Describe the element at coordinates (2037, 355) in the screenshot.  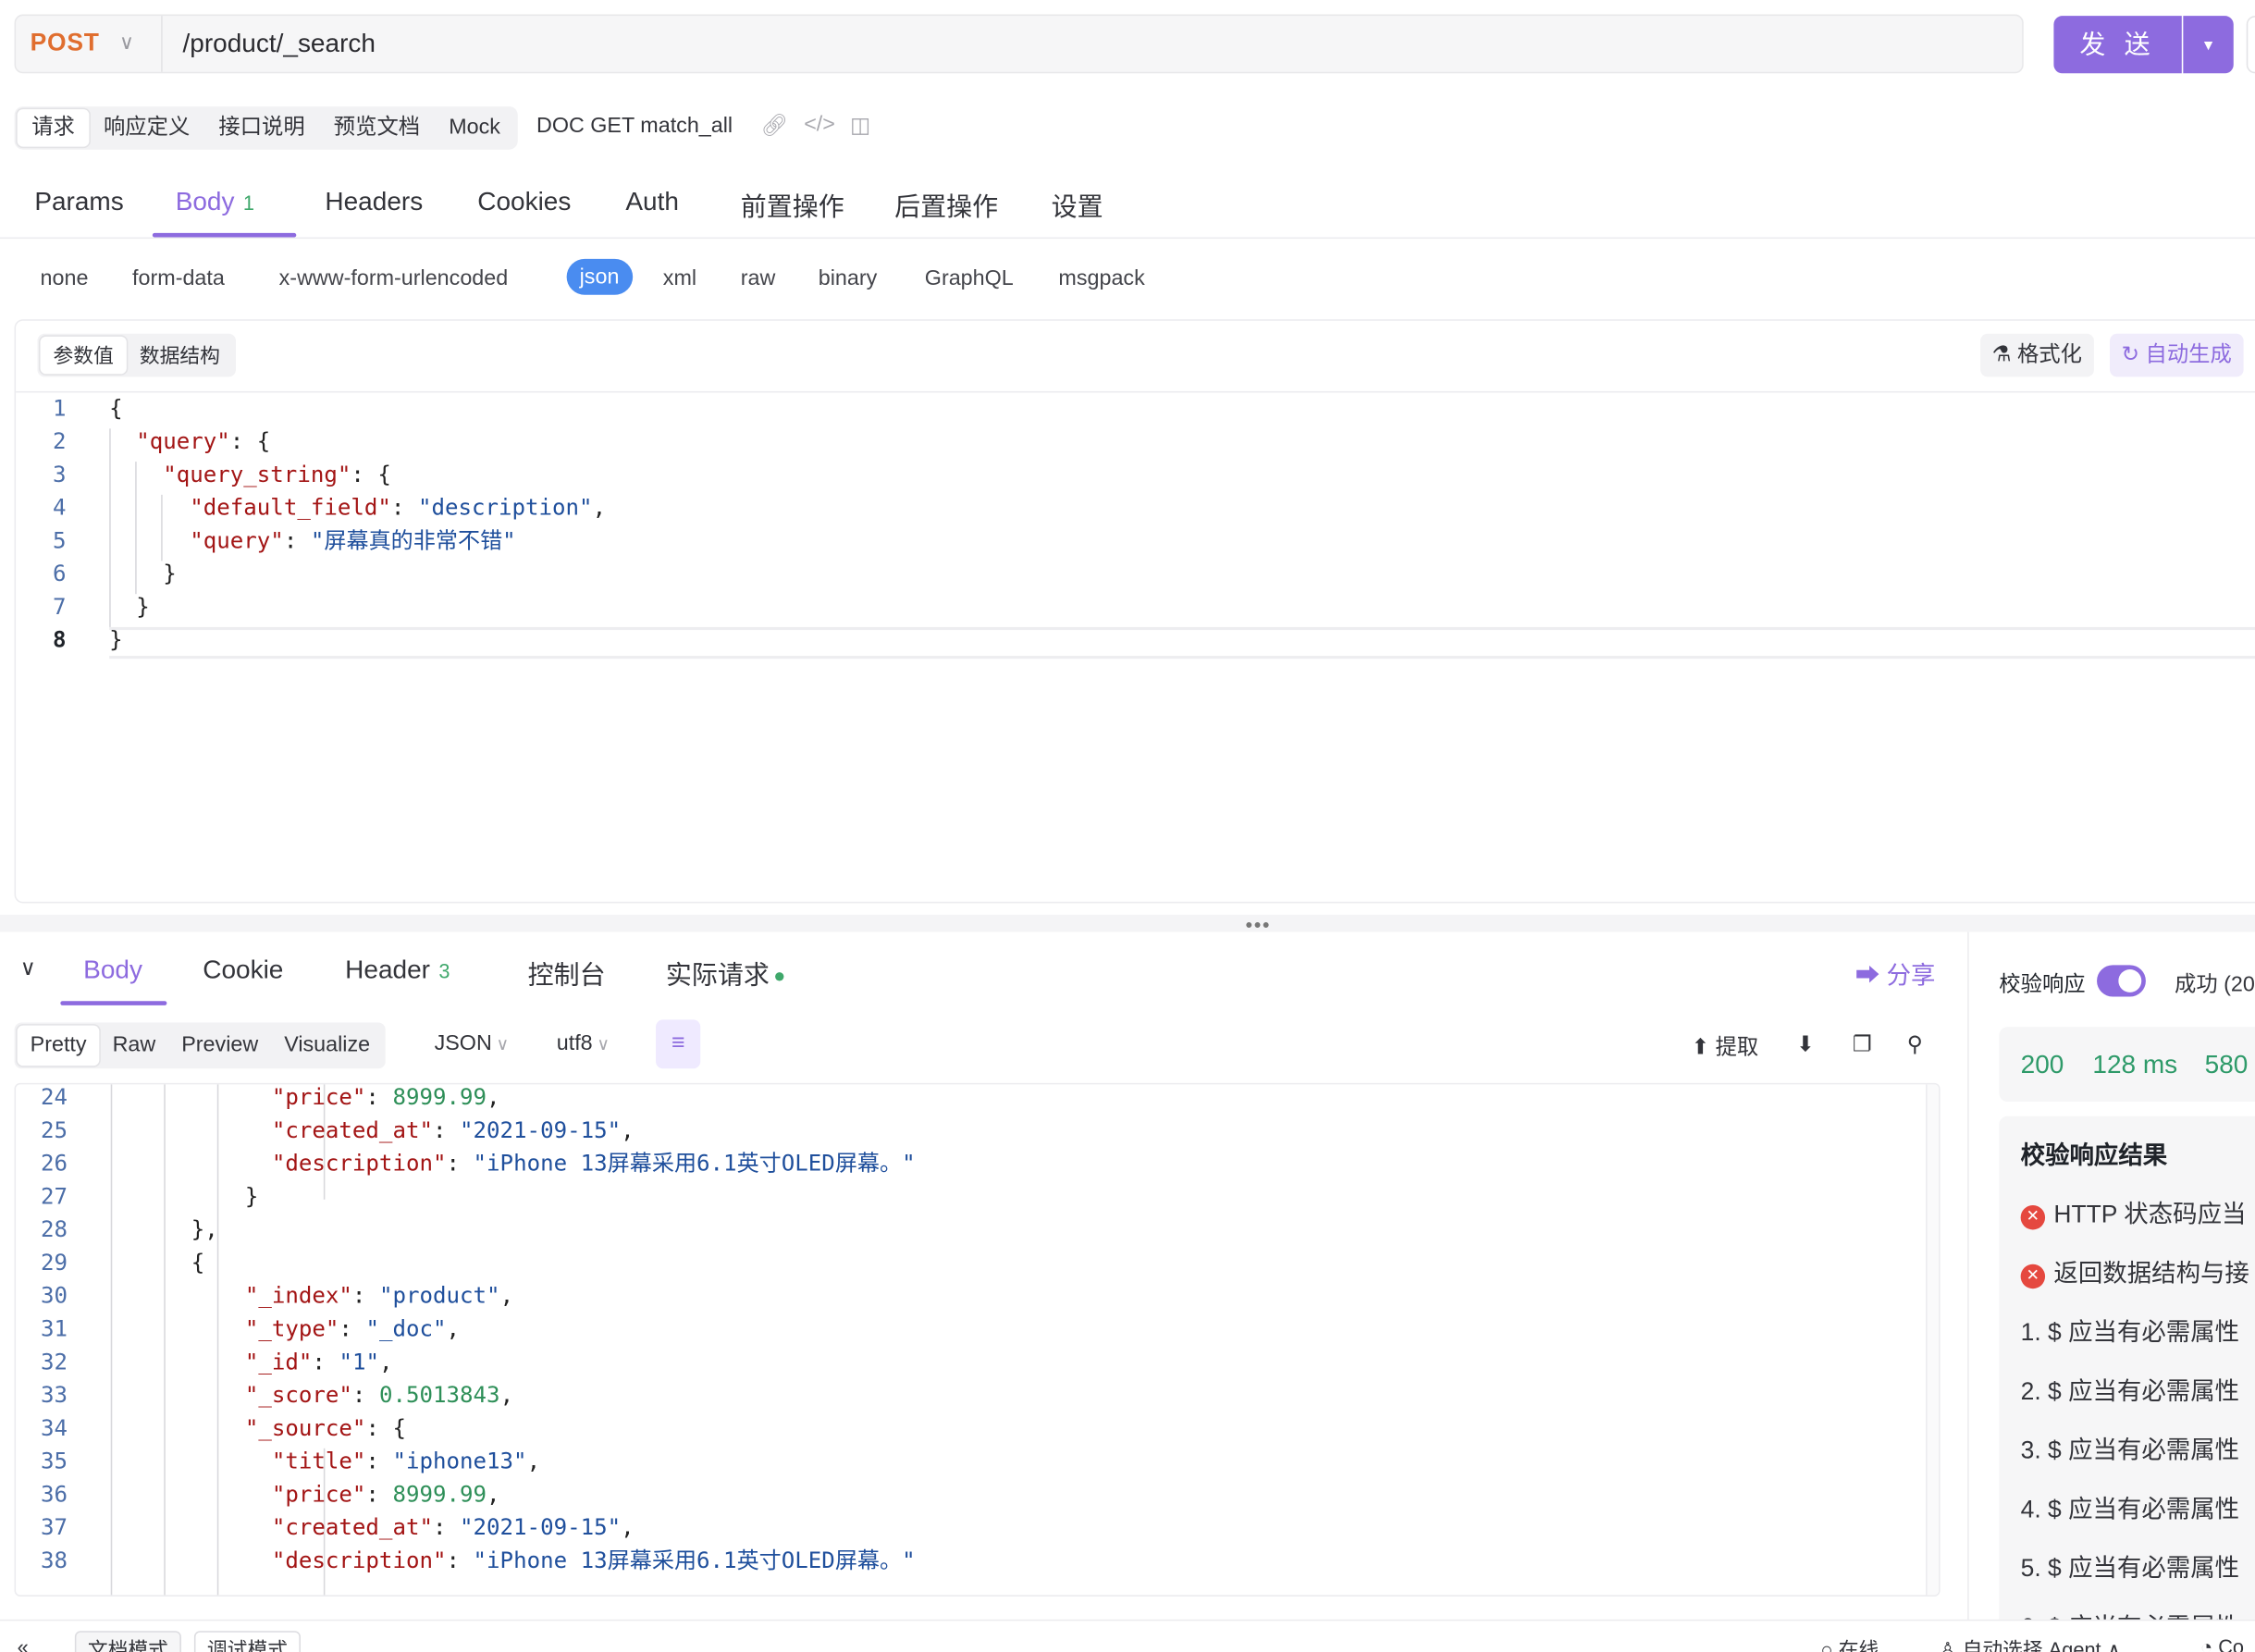
I see `format-button: ⚗︎ 格式化` at that location.